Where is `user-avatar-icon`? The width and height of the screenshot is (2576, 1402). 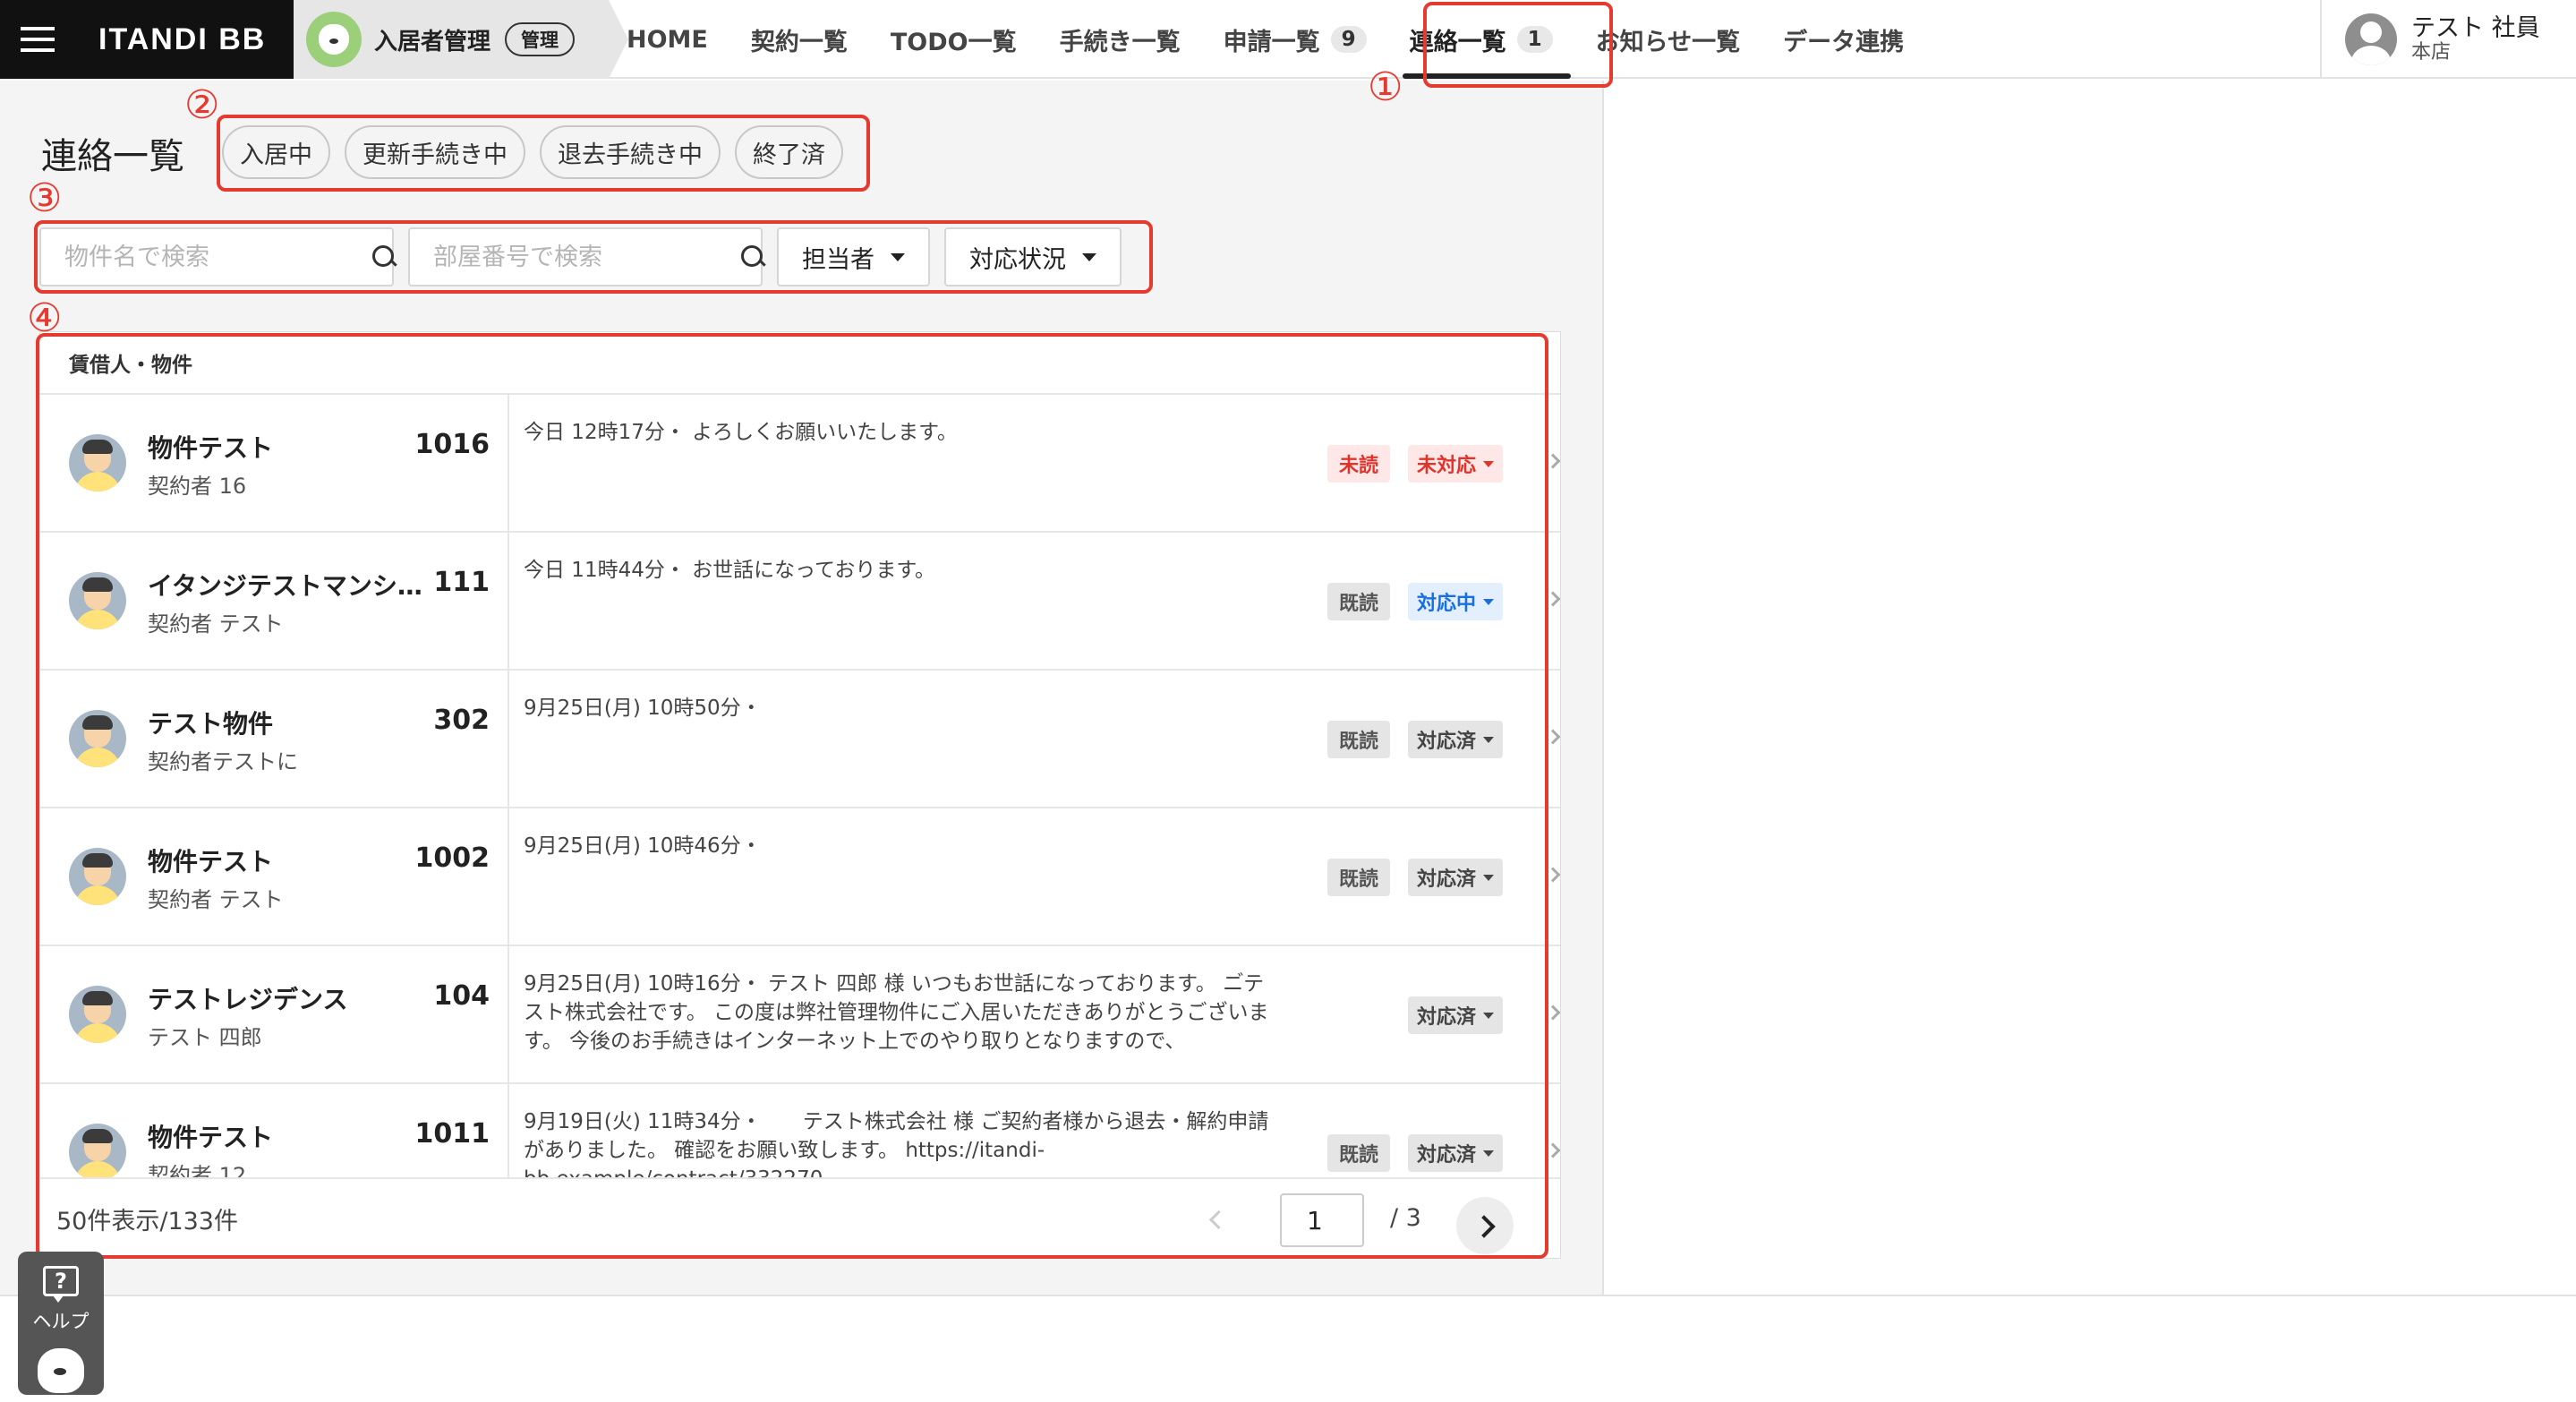
user-avatar-icon is located at coordinates (2371, 39).